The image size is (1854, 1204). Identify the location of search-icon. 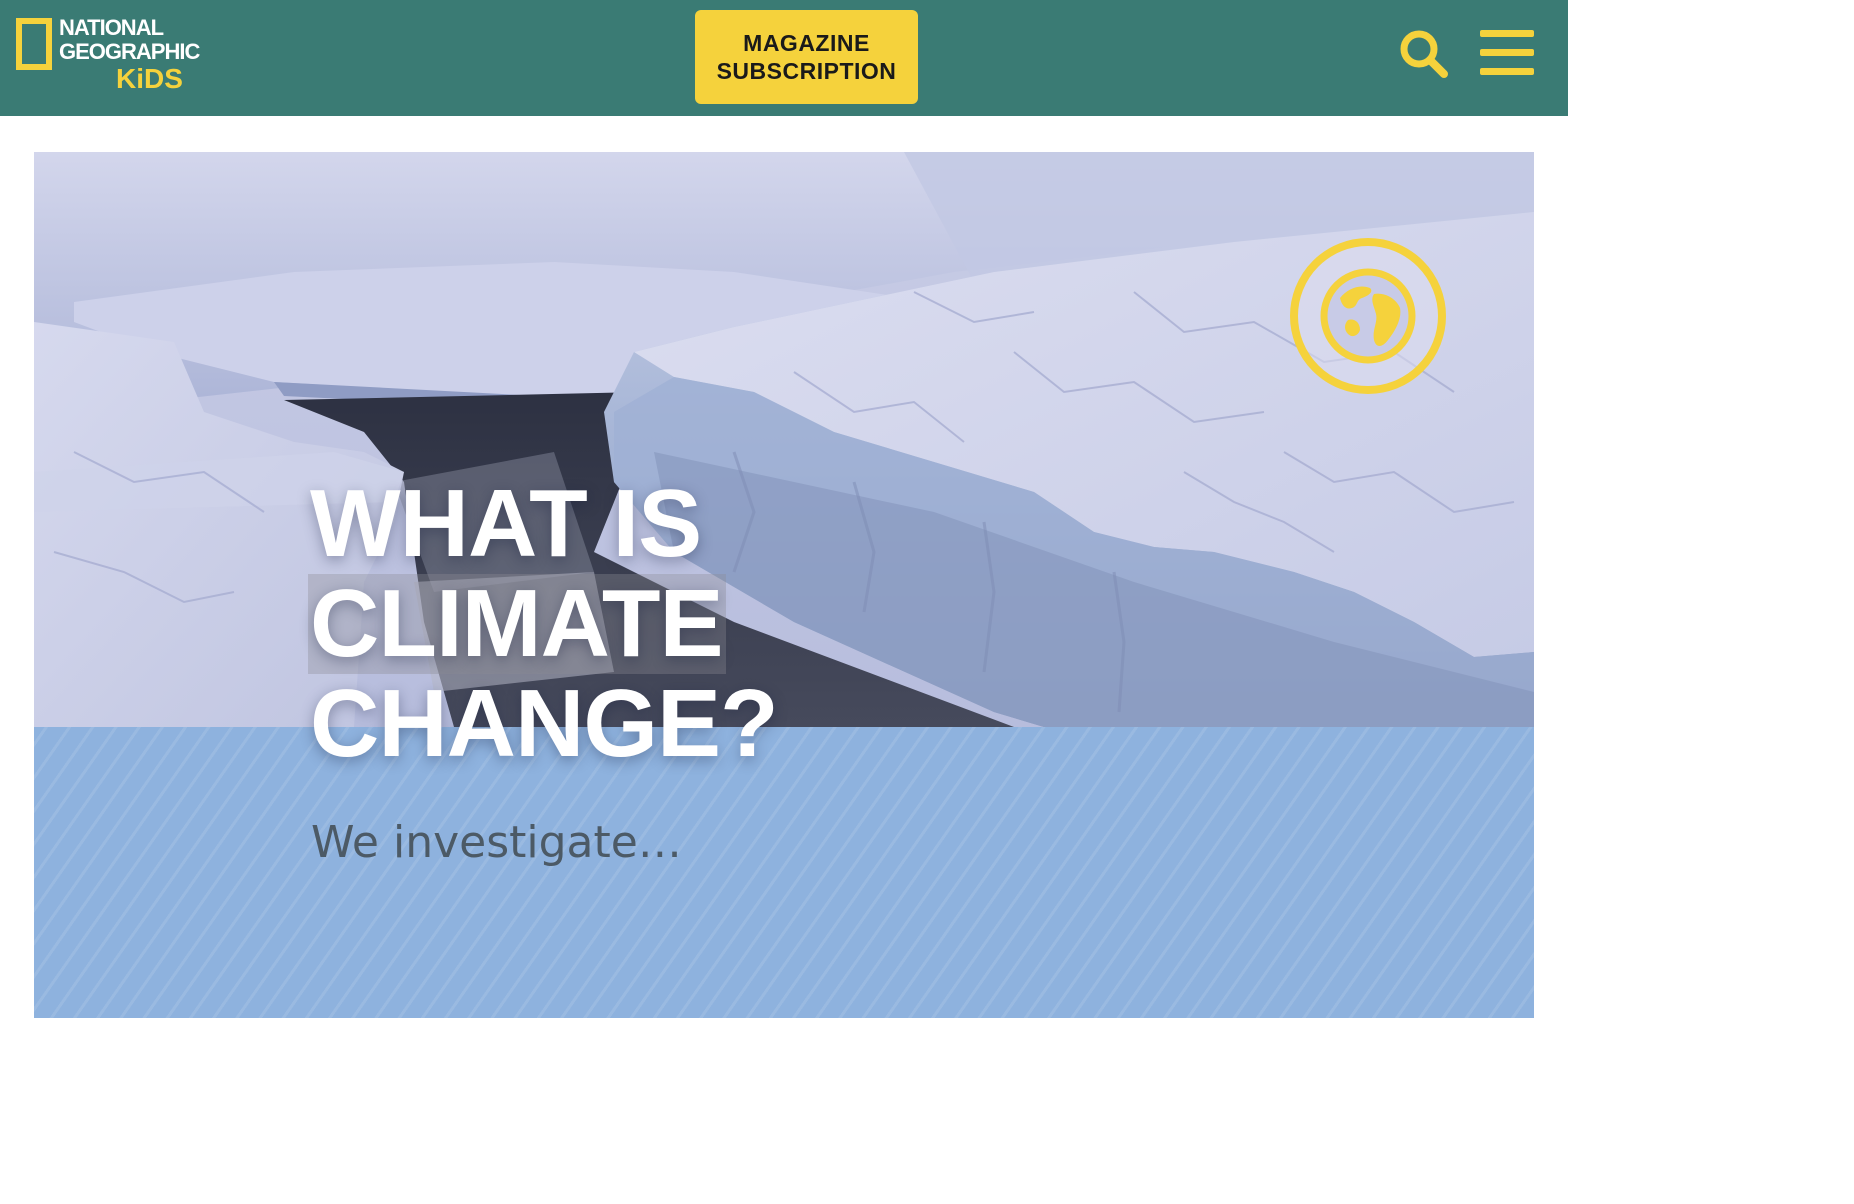
(1424, 54).